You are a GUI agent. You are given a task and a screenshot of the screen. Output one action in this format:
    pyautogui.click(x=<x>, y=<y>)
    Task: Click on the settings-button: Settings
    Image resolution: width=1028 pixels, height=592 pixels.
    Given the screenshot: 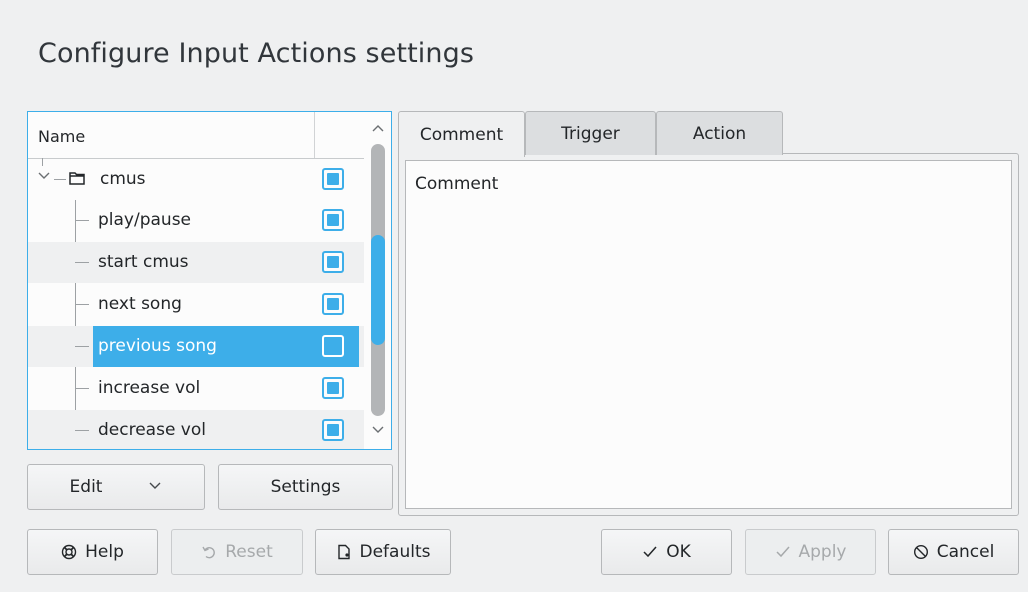 What is the action you would take?
    pyautogui.click(x=305, y=487)
    